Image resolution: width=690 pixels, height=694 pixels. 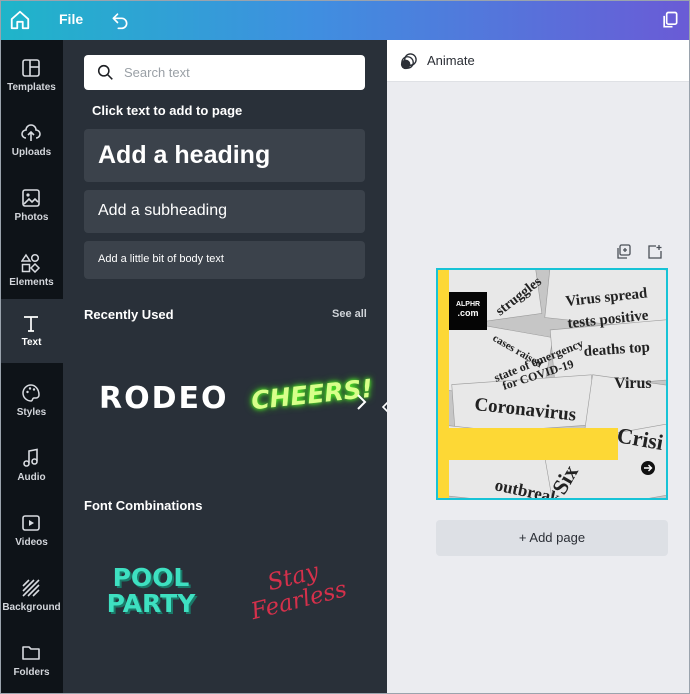 I want to click on pool-party-text: POOL PARTY, so click(x=151, y=591).